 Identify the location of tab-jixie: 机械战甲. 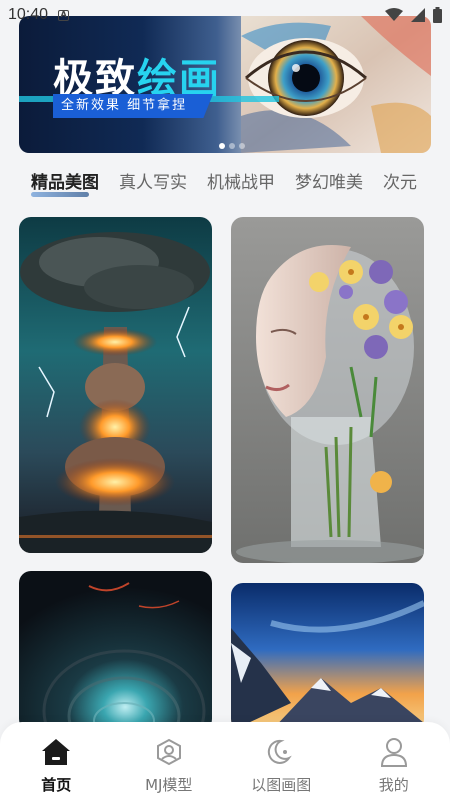
(241, 183).